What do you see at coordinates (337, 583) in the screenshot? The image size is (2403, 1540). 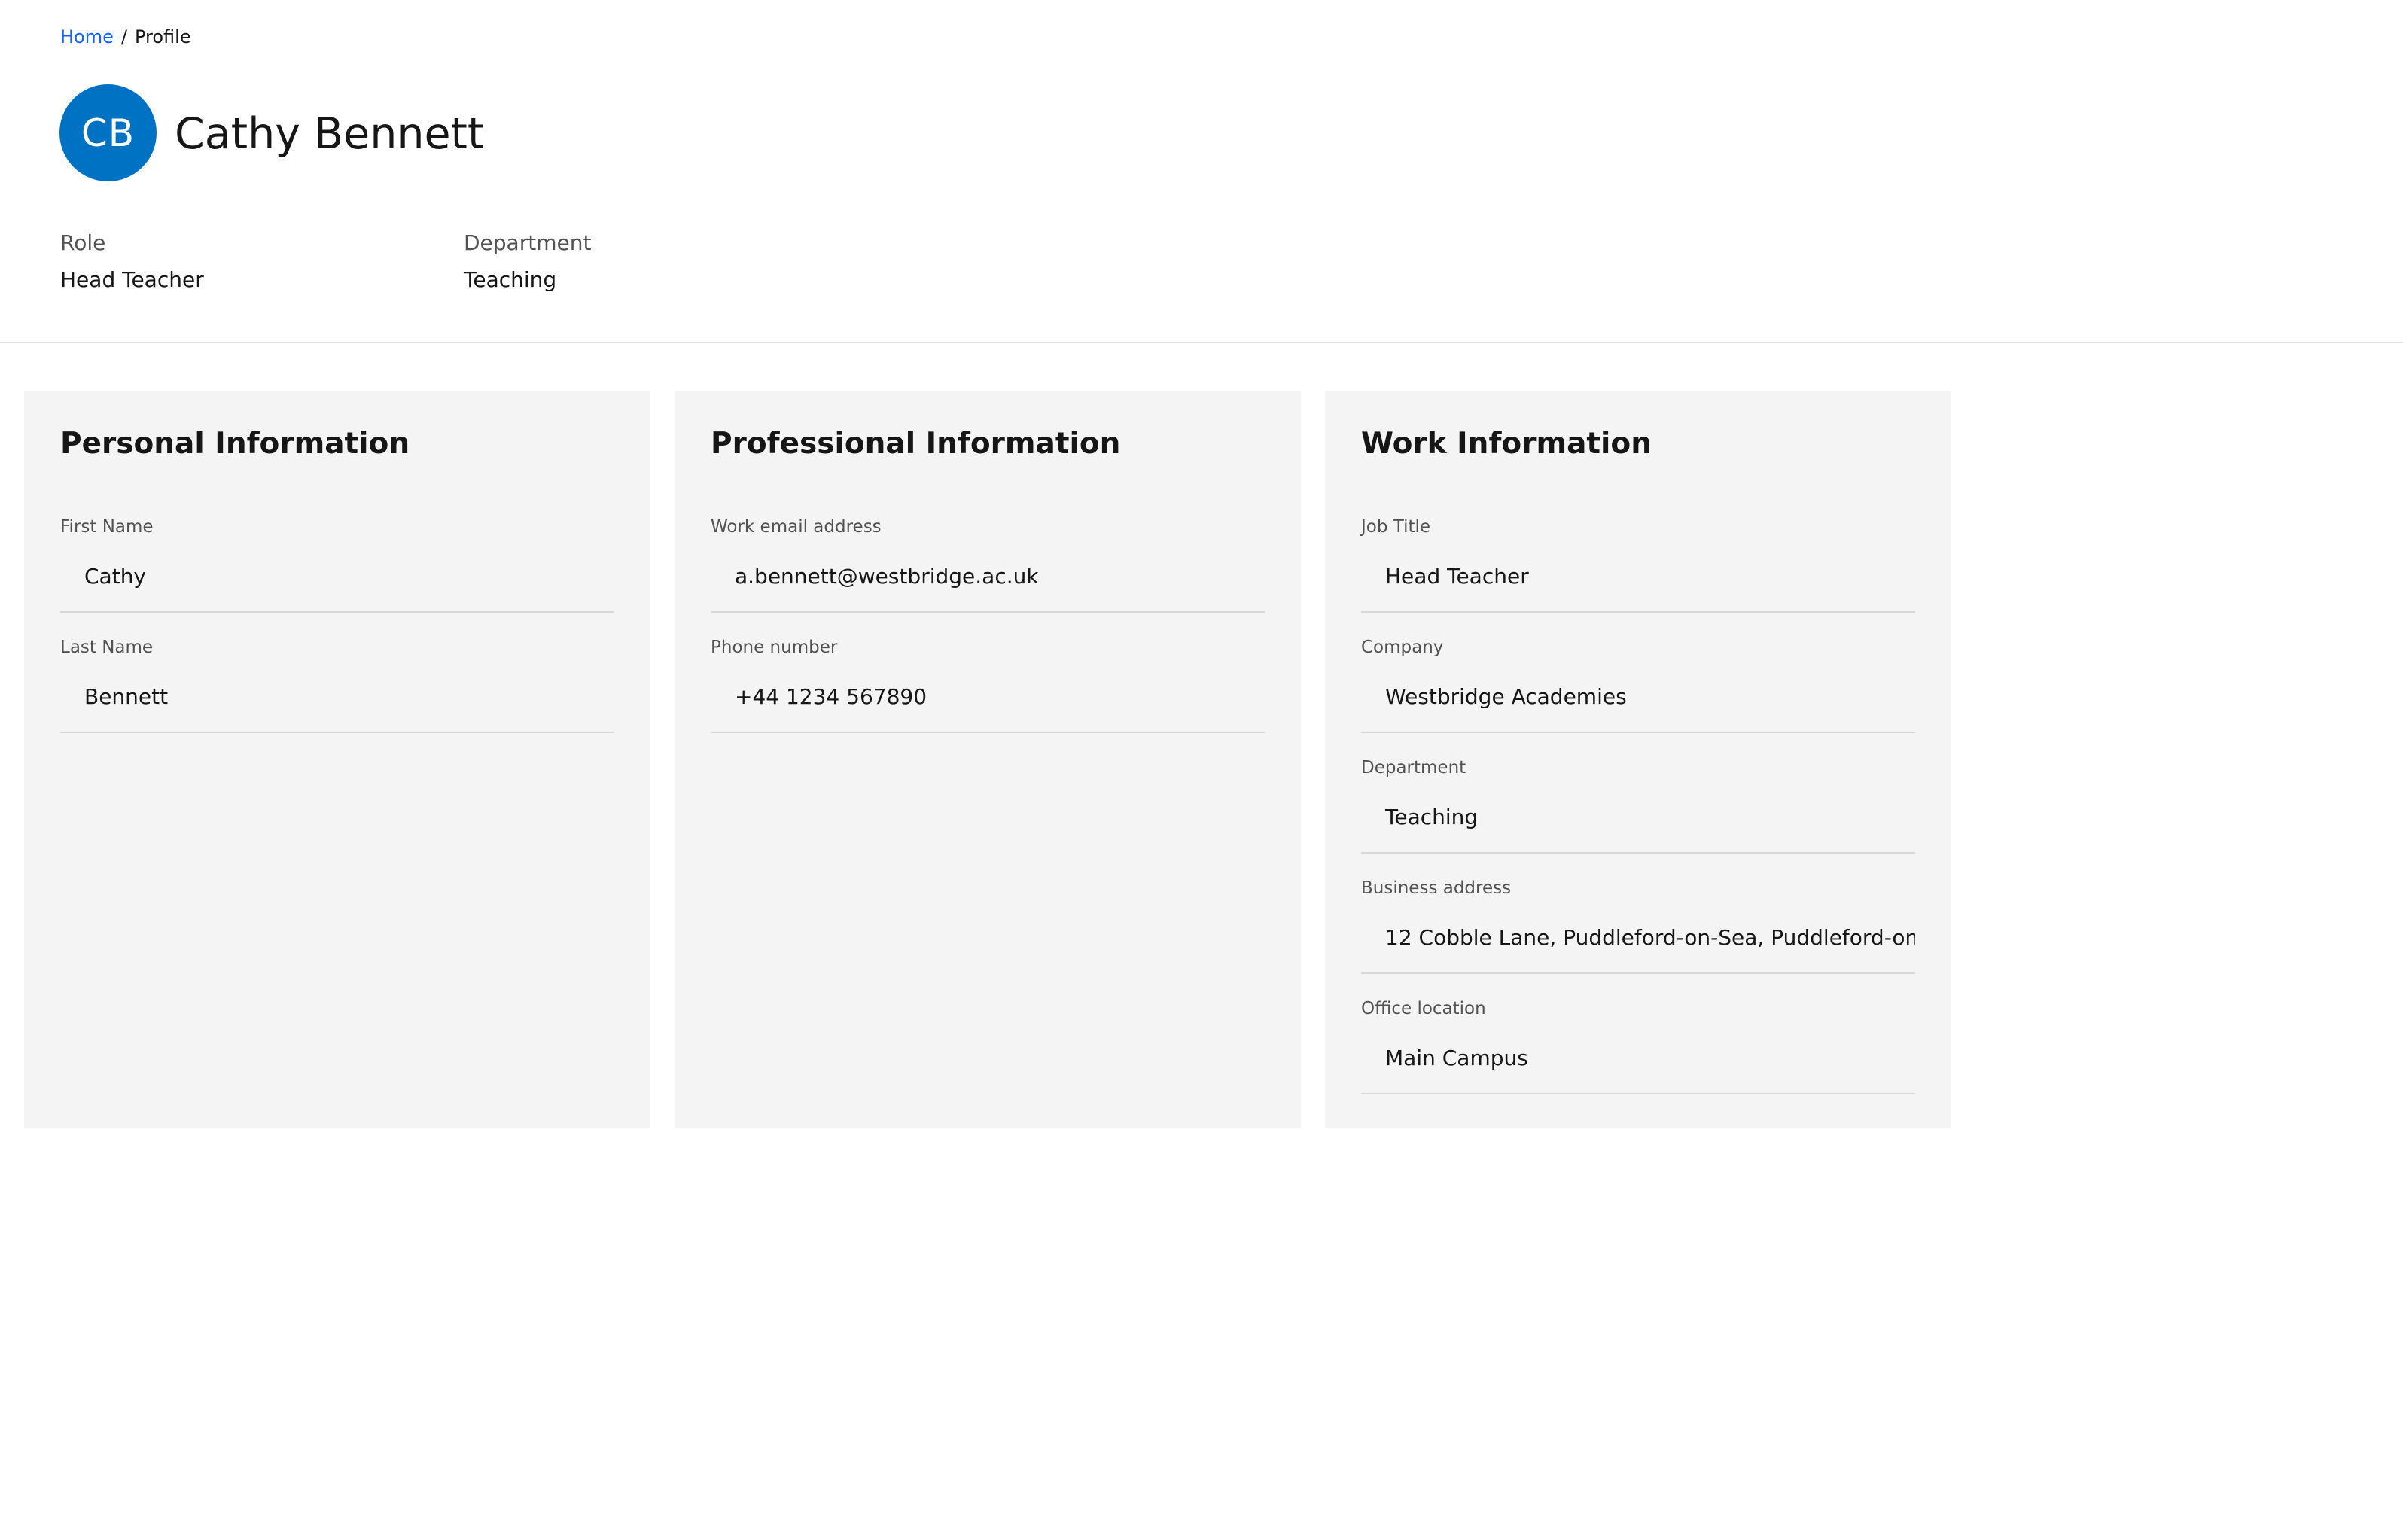 I see `first-name-input: Cathy` at bounding box center [337, 583].